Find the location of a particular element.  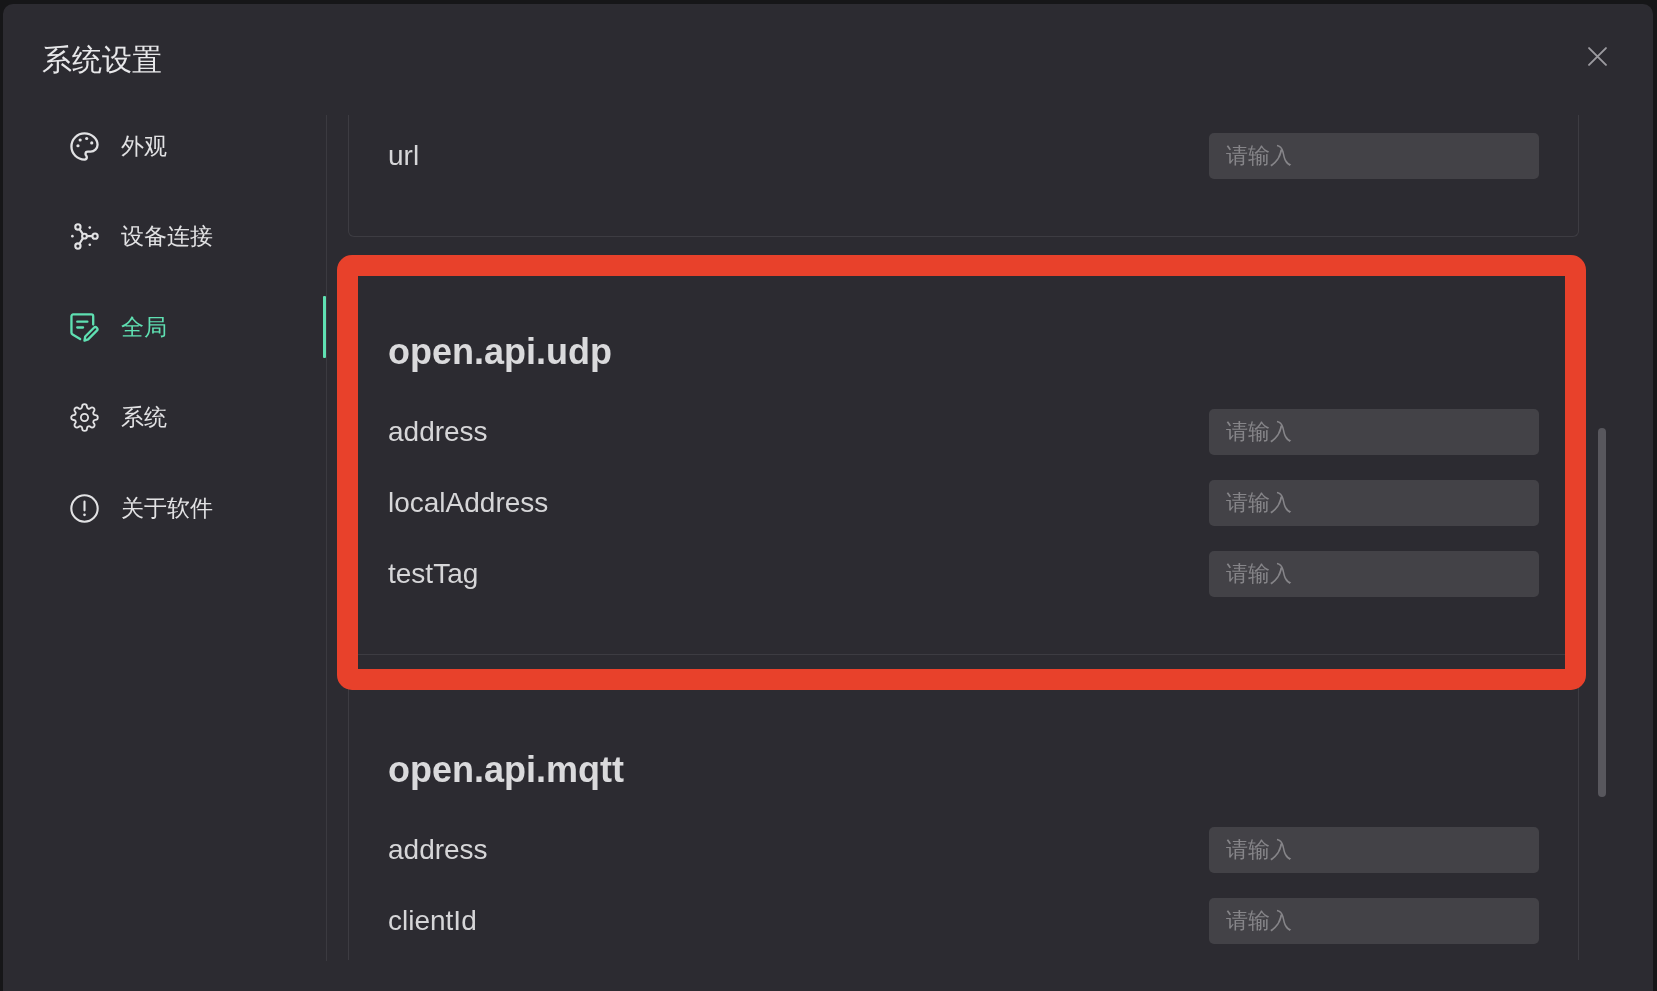

scrollbar is located at coordinates (1602, 612).